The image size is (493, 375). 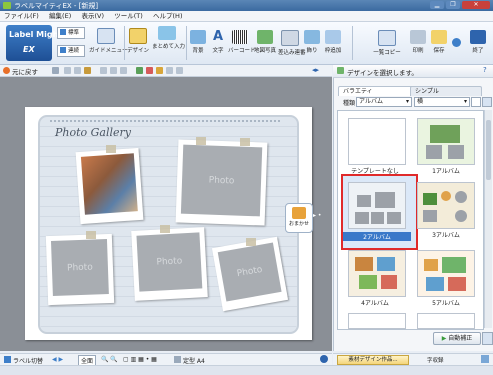 I want to click on text-button: A 文字, so click(x=218, y=42).